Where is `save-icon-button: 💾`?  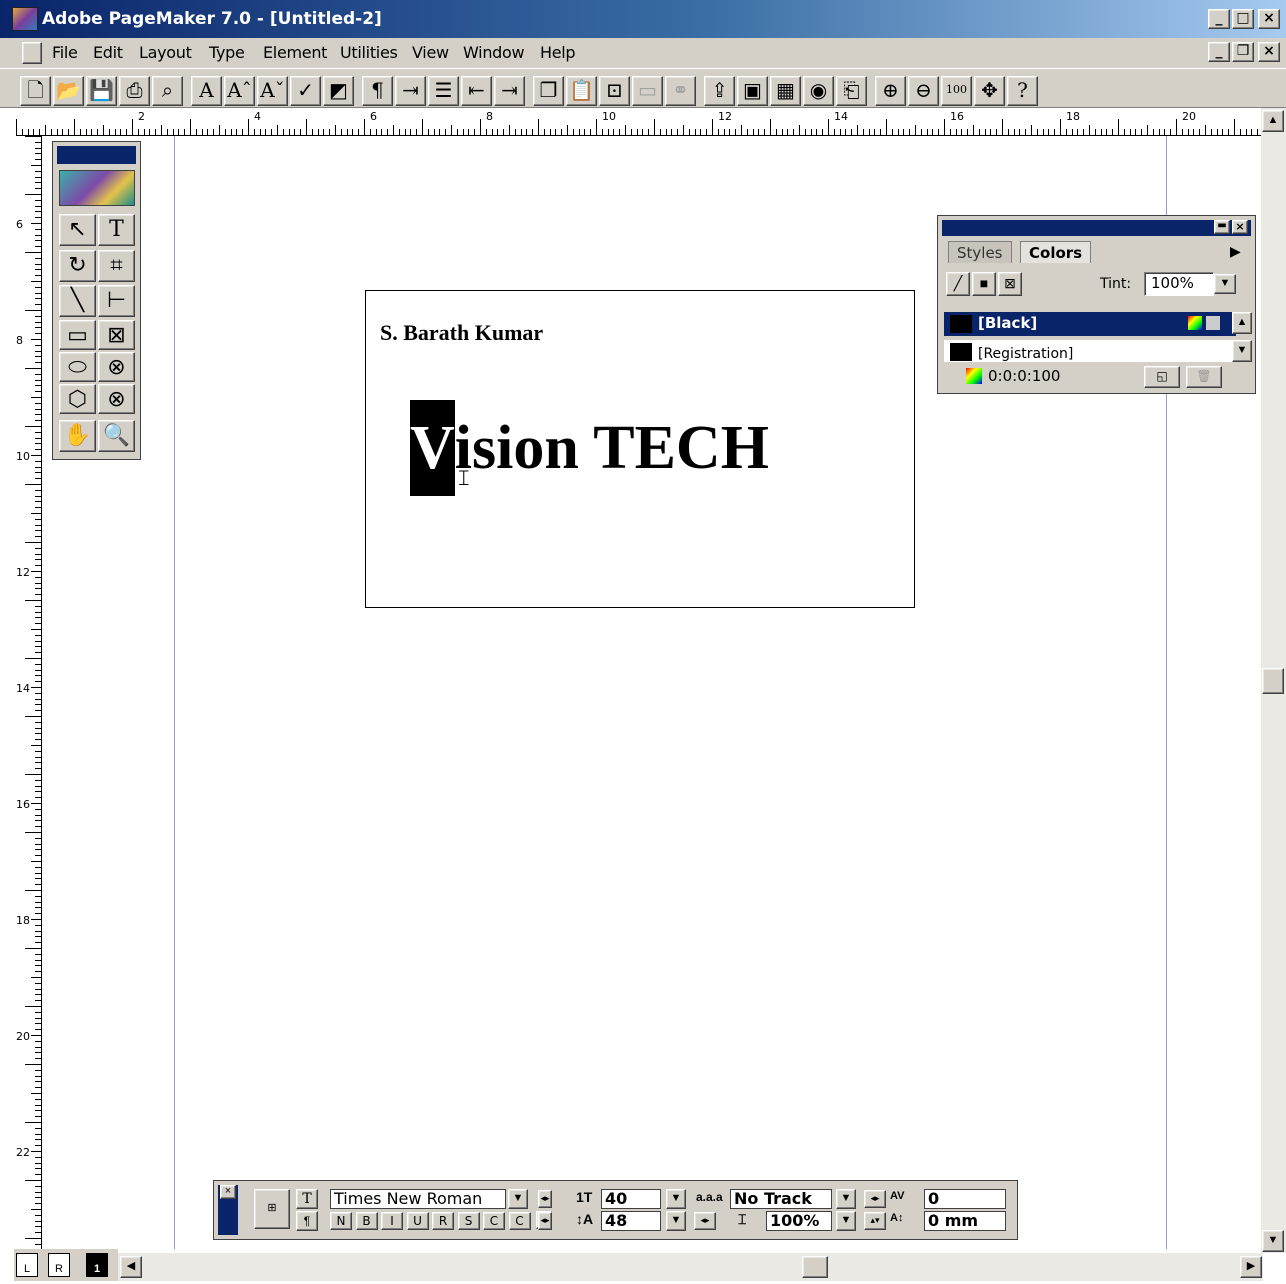
save-icon-button: 💾 is located at coordinates (101, 91).